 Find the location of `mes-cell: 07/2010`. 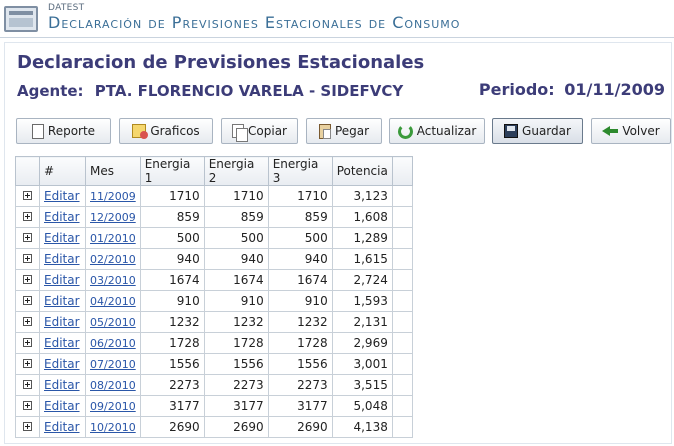

mes-cell: 07/2010 is located at coordinates (113, 364).